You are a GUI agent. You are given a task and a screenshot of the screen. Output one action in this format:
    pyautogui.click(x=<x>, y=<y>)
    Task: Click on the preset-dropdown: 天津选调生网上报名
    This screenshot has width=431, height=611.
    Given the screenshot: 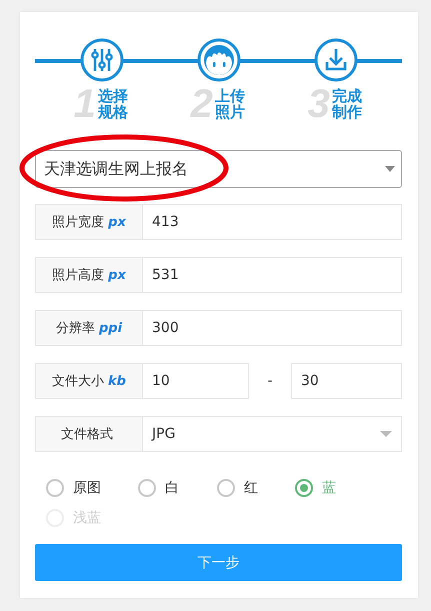 What is the action you would take?
    pyautogui.click(x=218, y=169)
    